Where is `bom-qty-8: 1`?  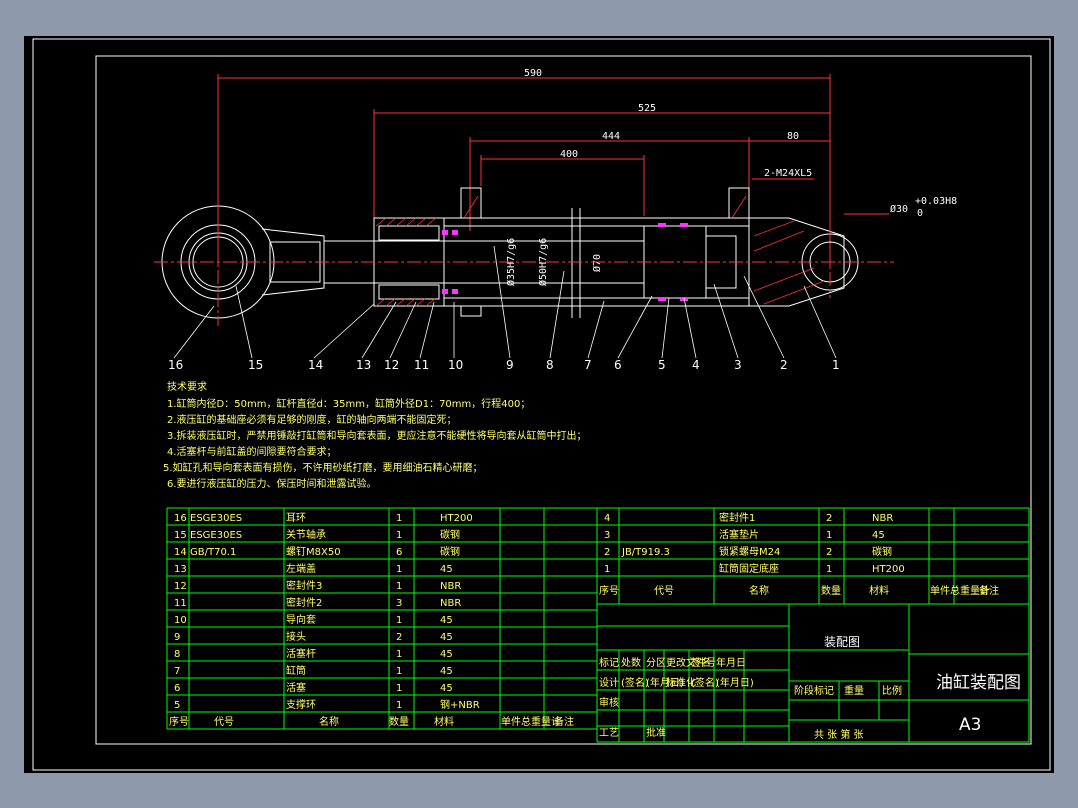 bom-qty-8: 1 is located at coordinates (399, 654).